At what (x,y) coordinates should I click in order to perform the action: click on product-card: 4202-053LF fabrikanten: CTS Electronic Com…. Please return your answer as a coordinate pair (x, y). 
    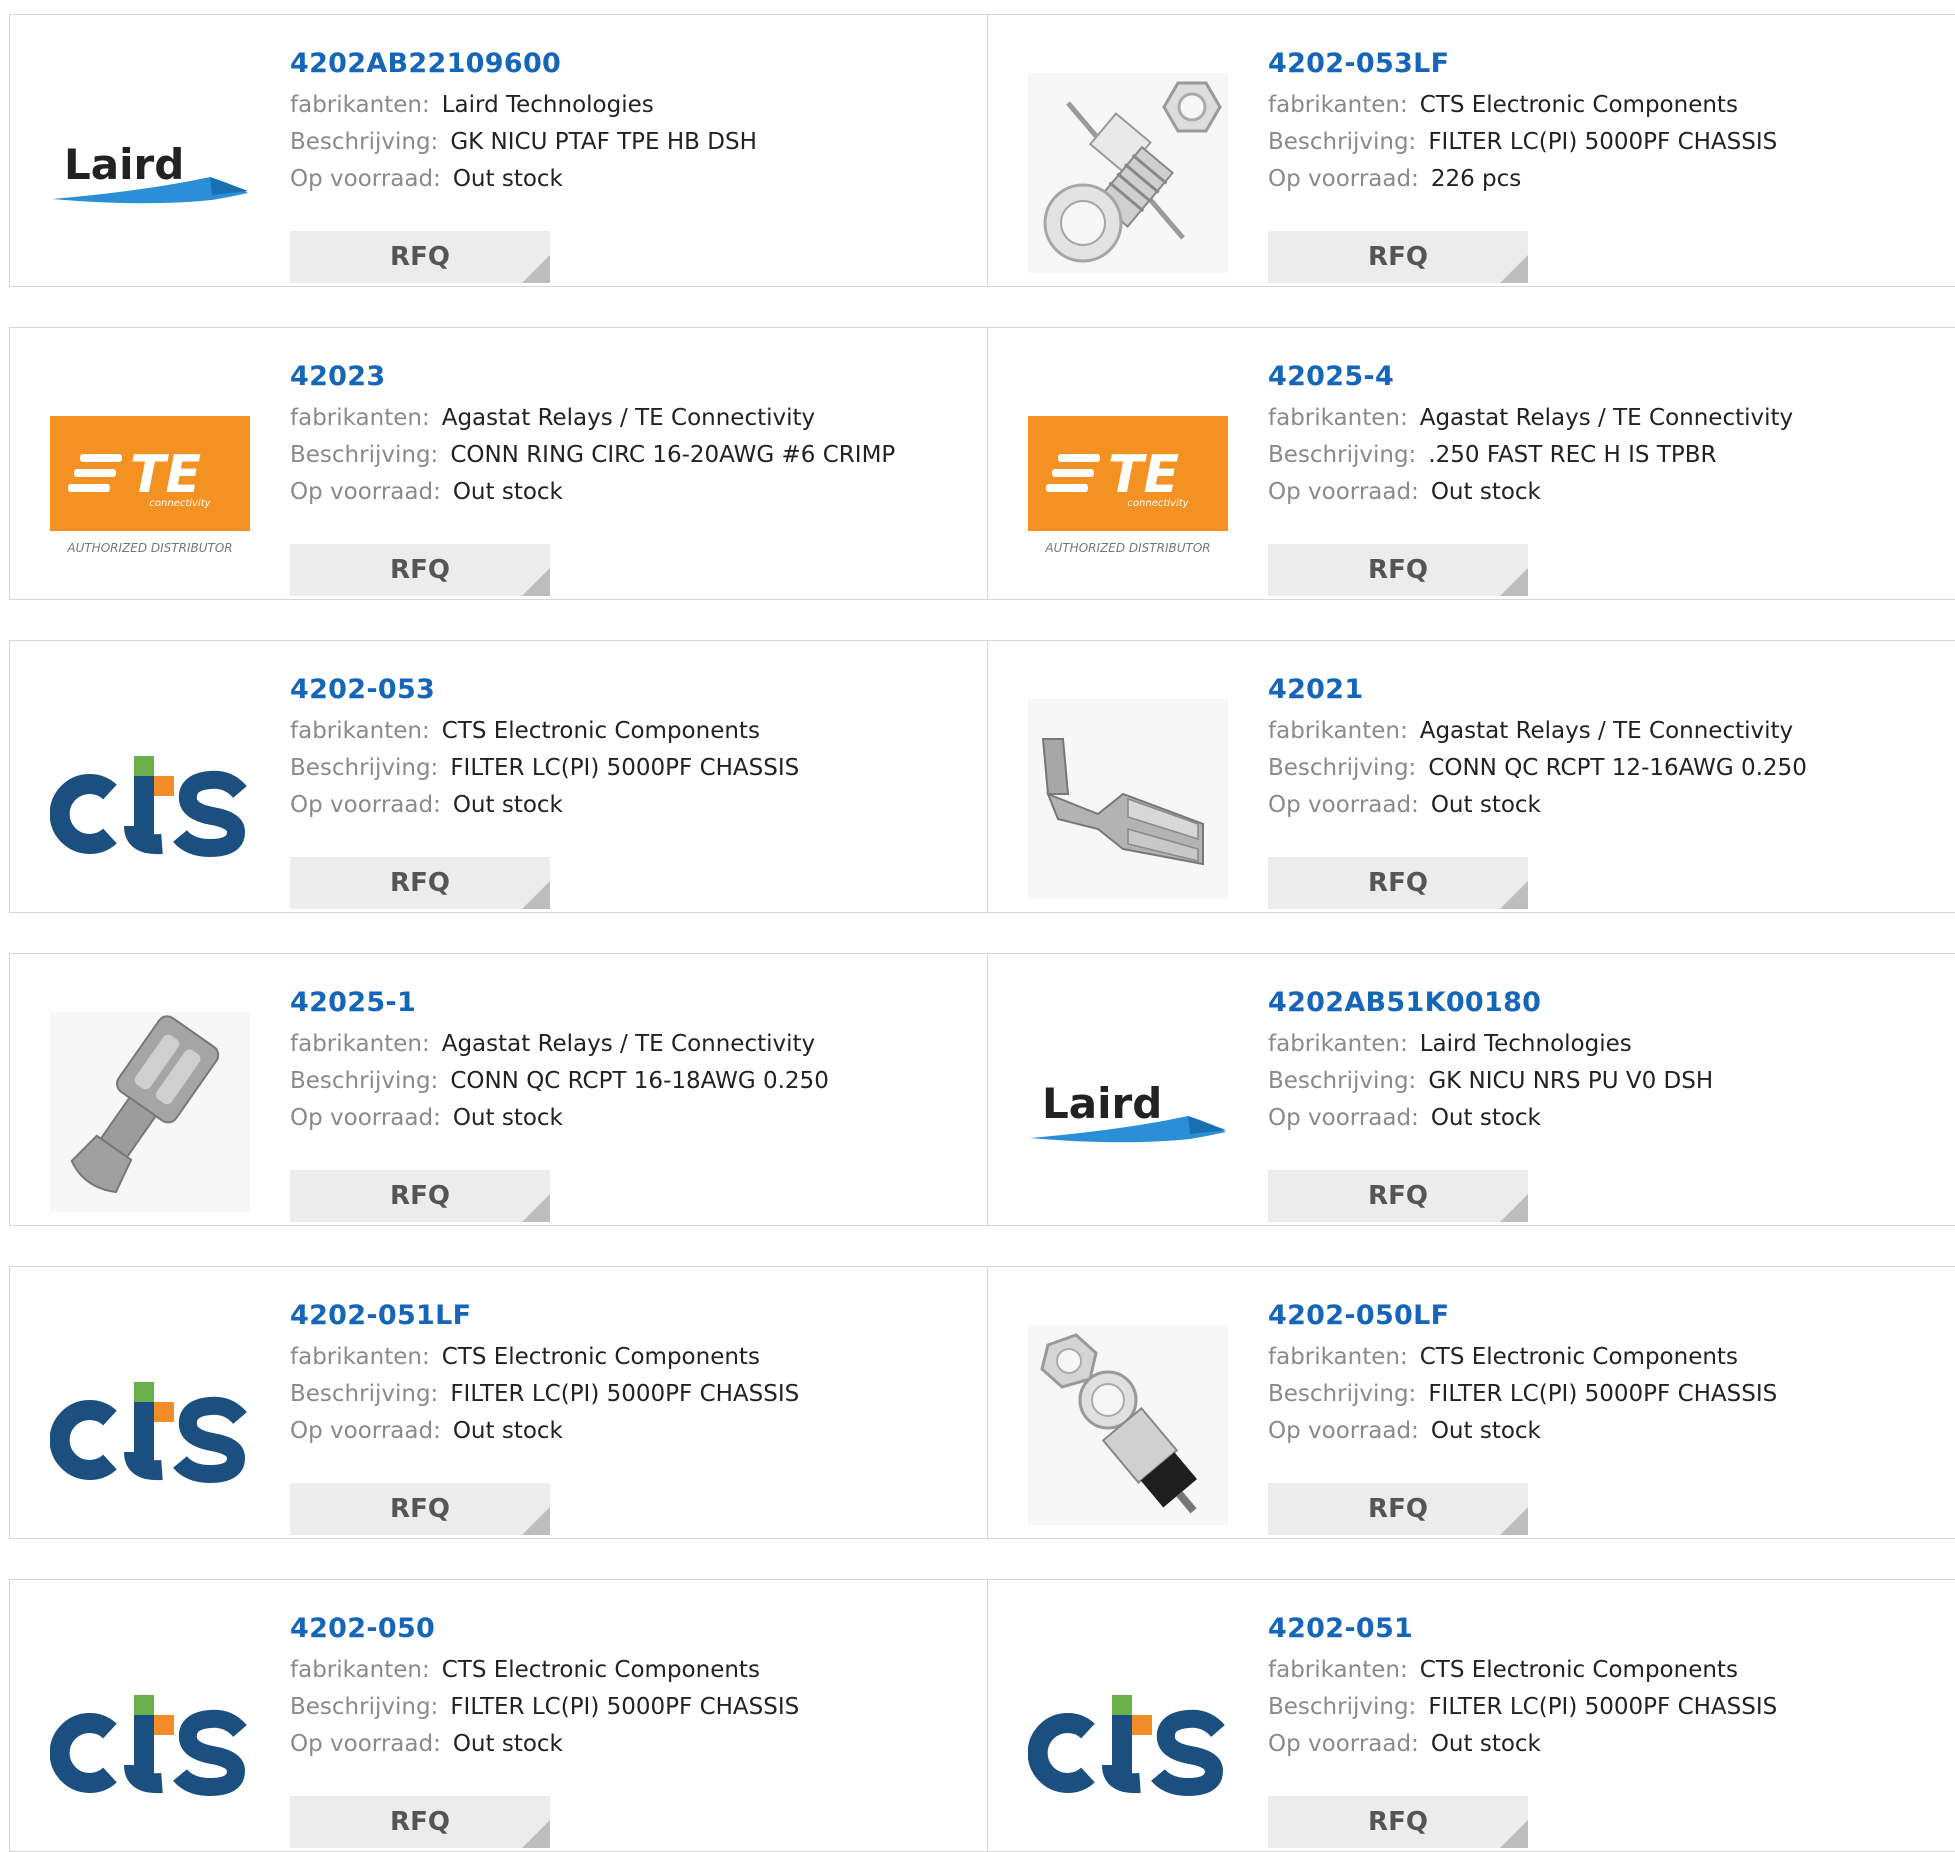
    Looking at the image, I should click on (1471, 150).